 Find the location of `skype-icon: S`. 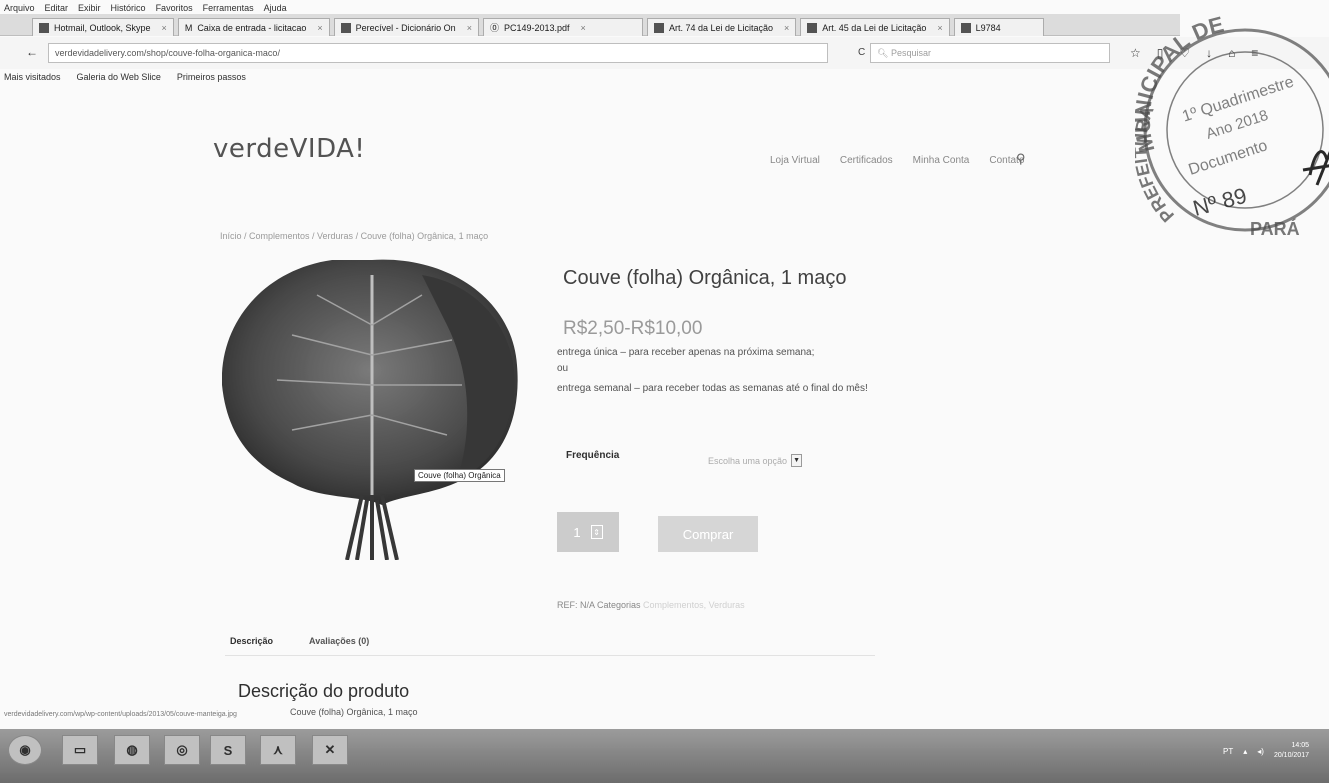

skype-icon: S is located at coordinates (228, 750).